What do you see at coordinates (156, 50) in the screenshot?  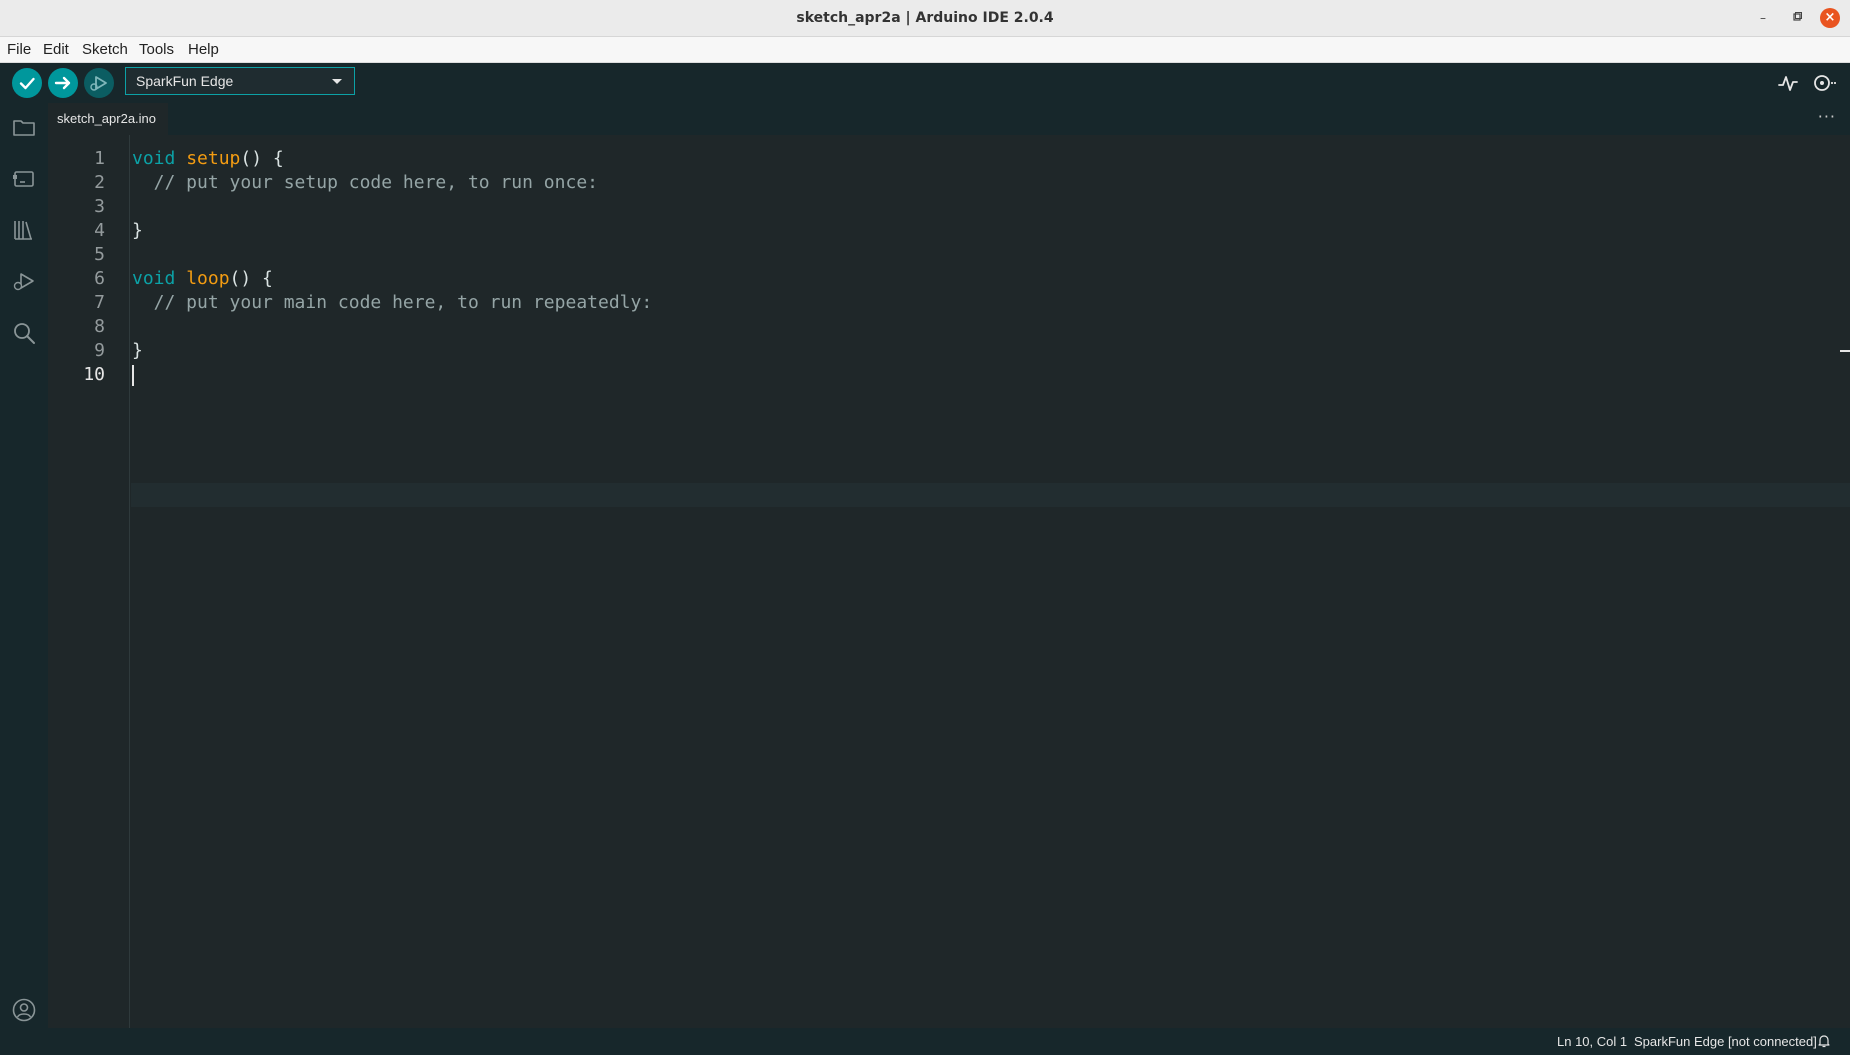 I see `menu-tools: Tools` at bounding box center [156, 50].